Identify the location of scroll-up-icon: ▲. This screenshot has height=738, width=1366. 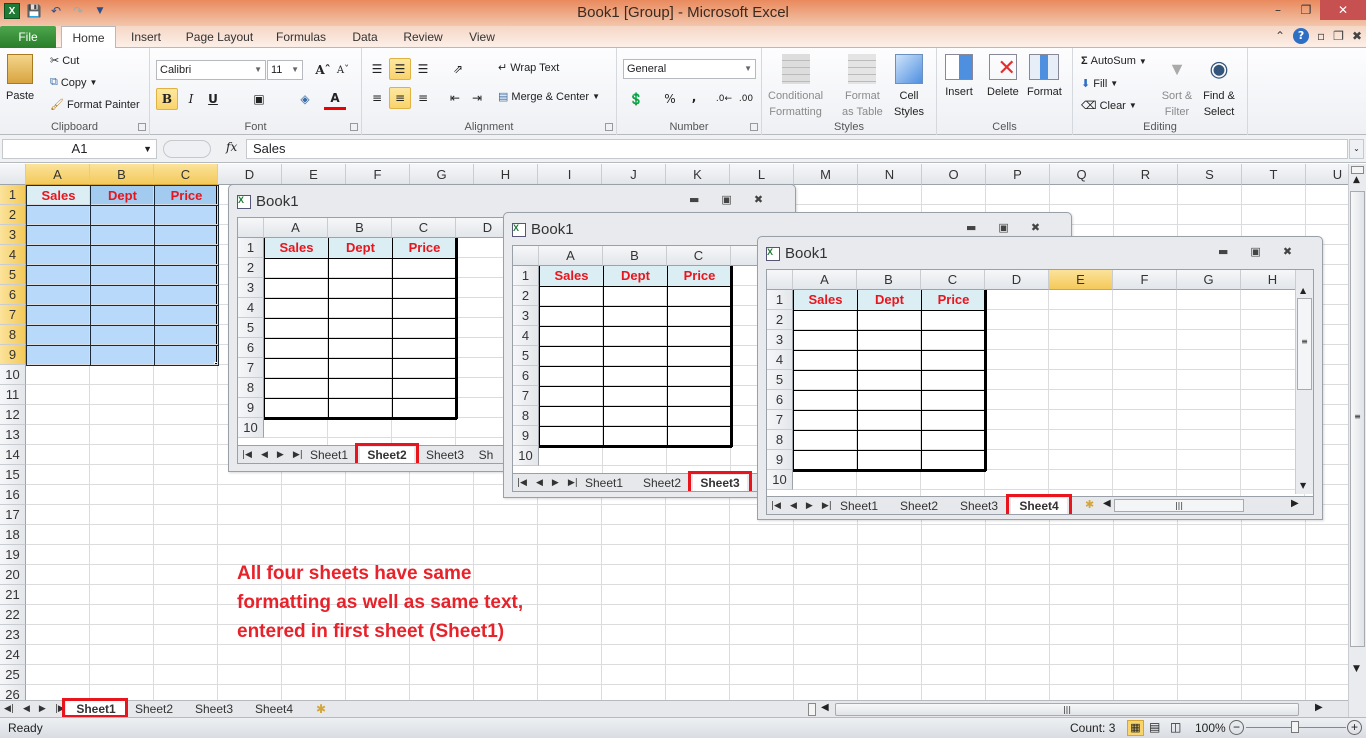
(1303, 290).